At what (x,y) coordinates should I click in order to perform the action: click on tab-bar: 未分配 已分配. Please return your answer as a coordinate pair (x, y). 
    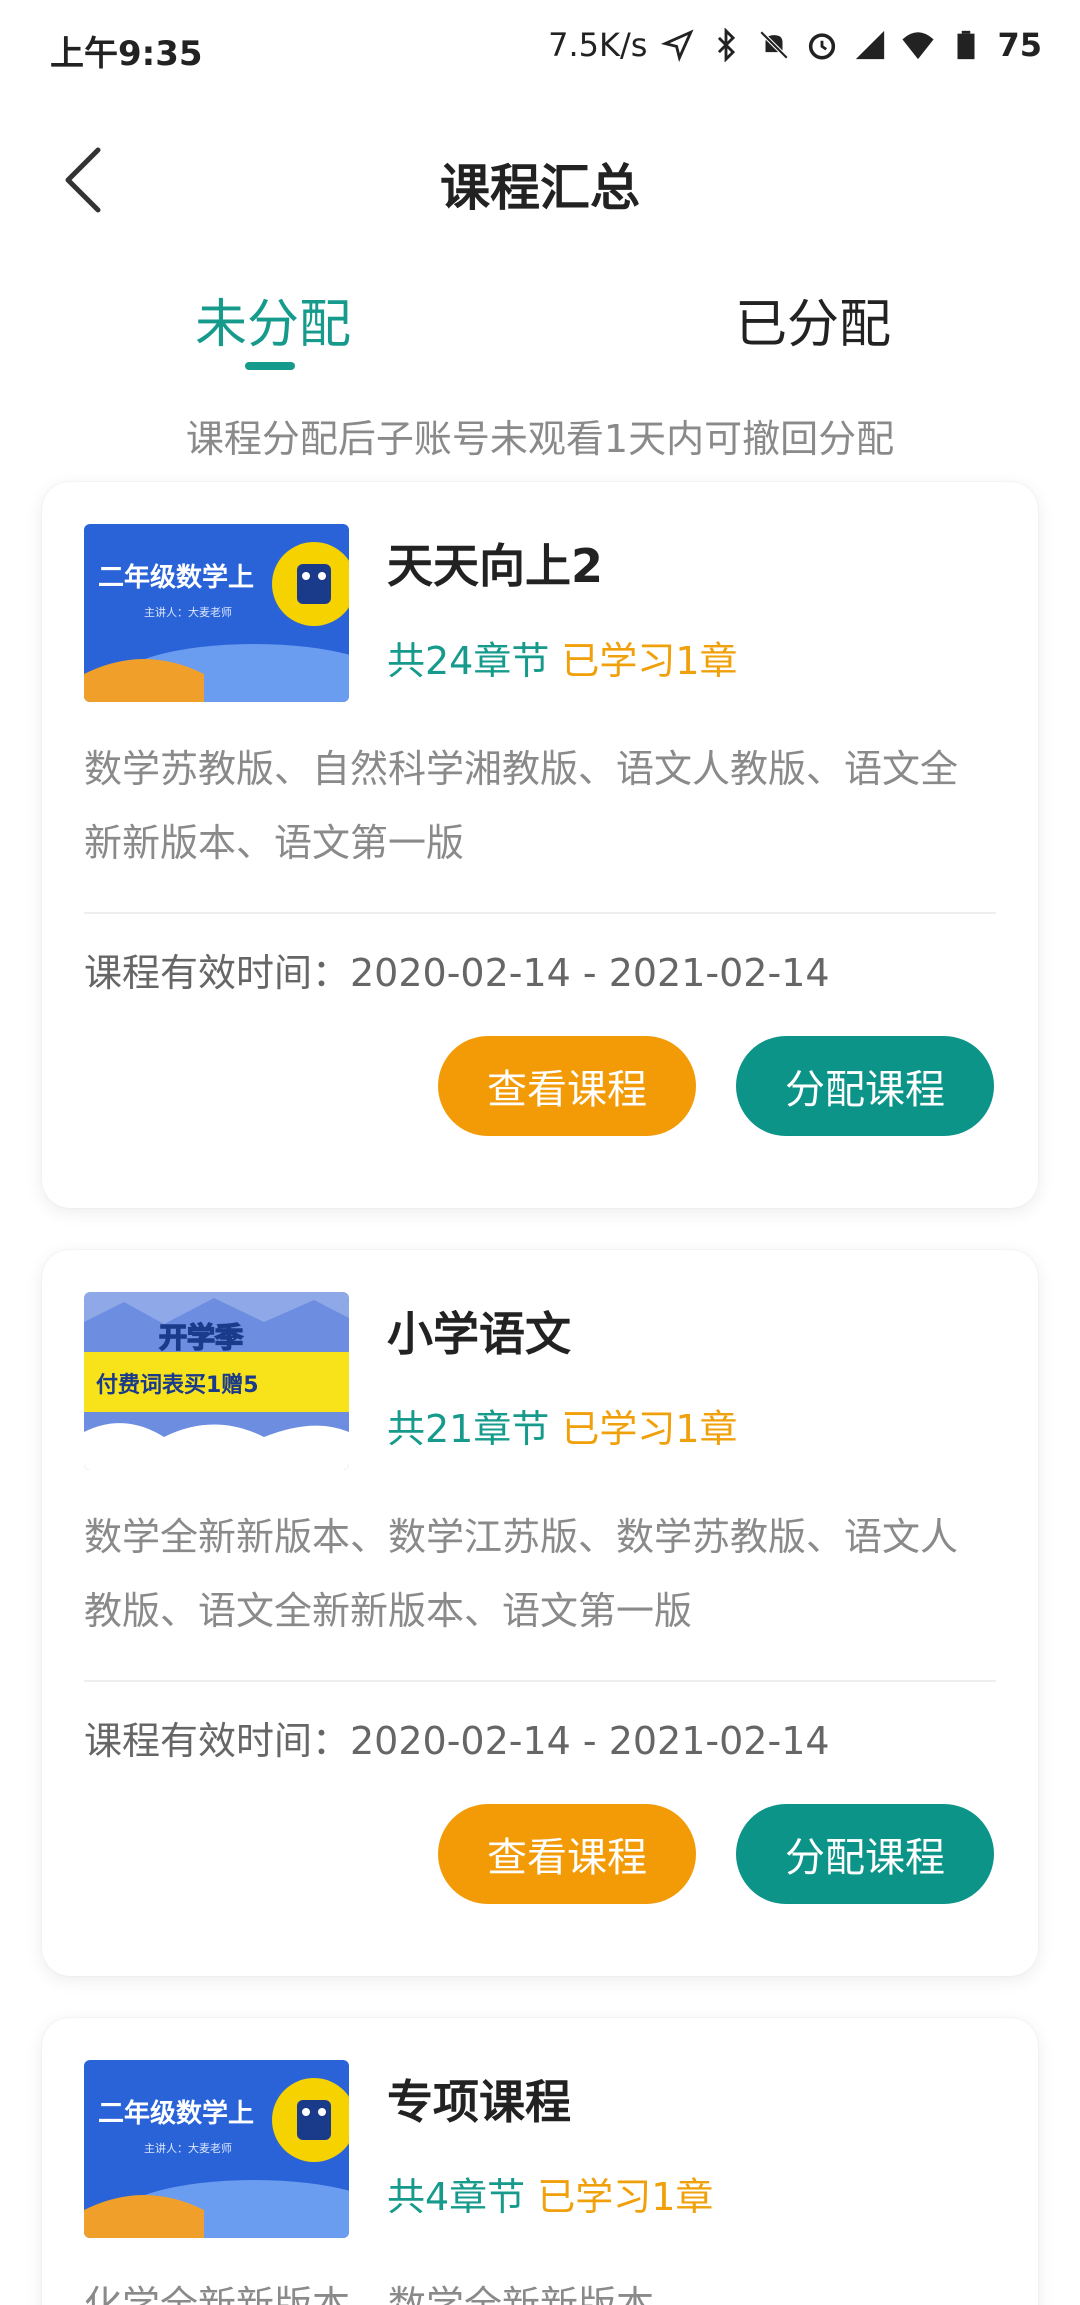
    Looking at the image, I should click on (540, 325).